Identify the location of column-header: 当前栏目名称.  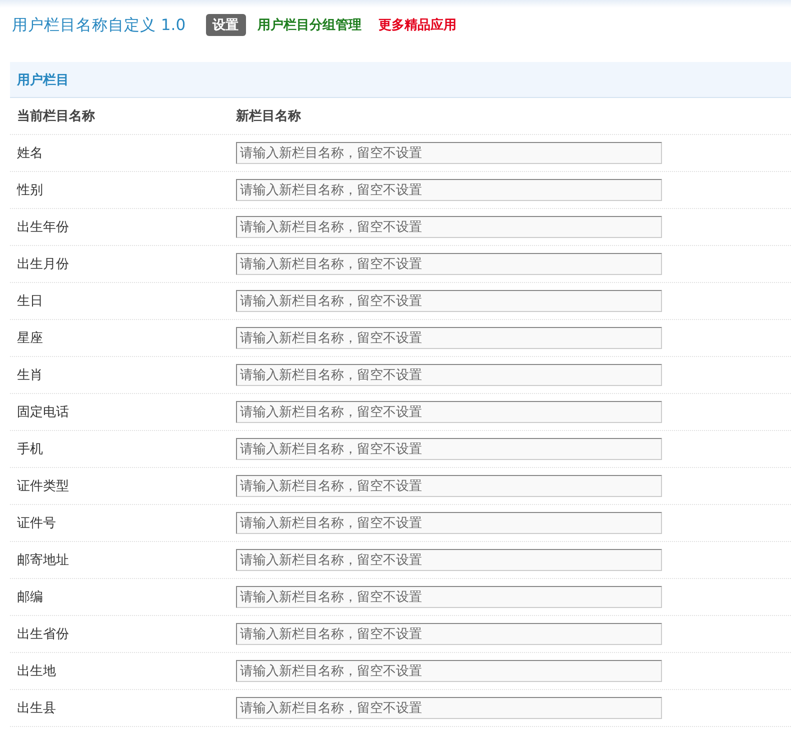
(56, 116).